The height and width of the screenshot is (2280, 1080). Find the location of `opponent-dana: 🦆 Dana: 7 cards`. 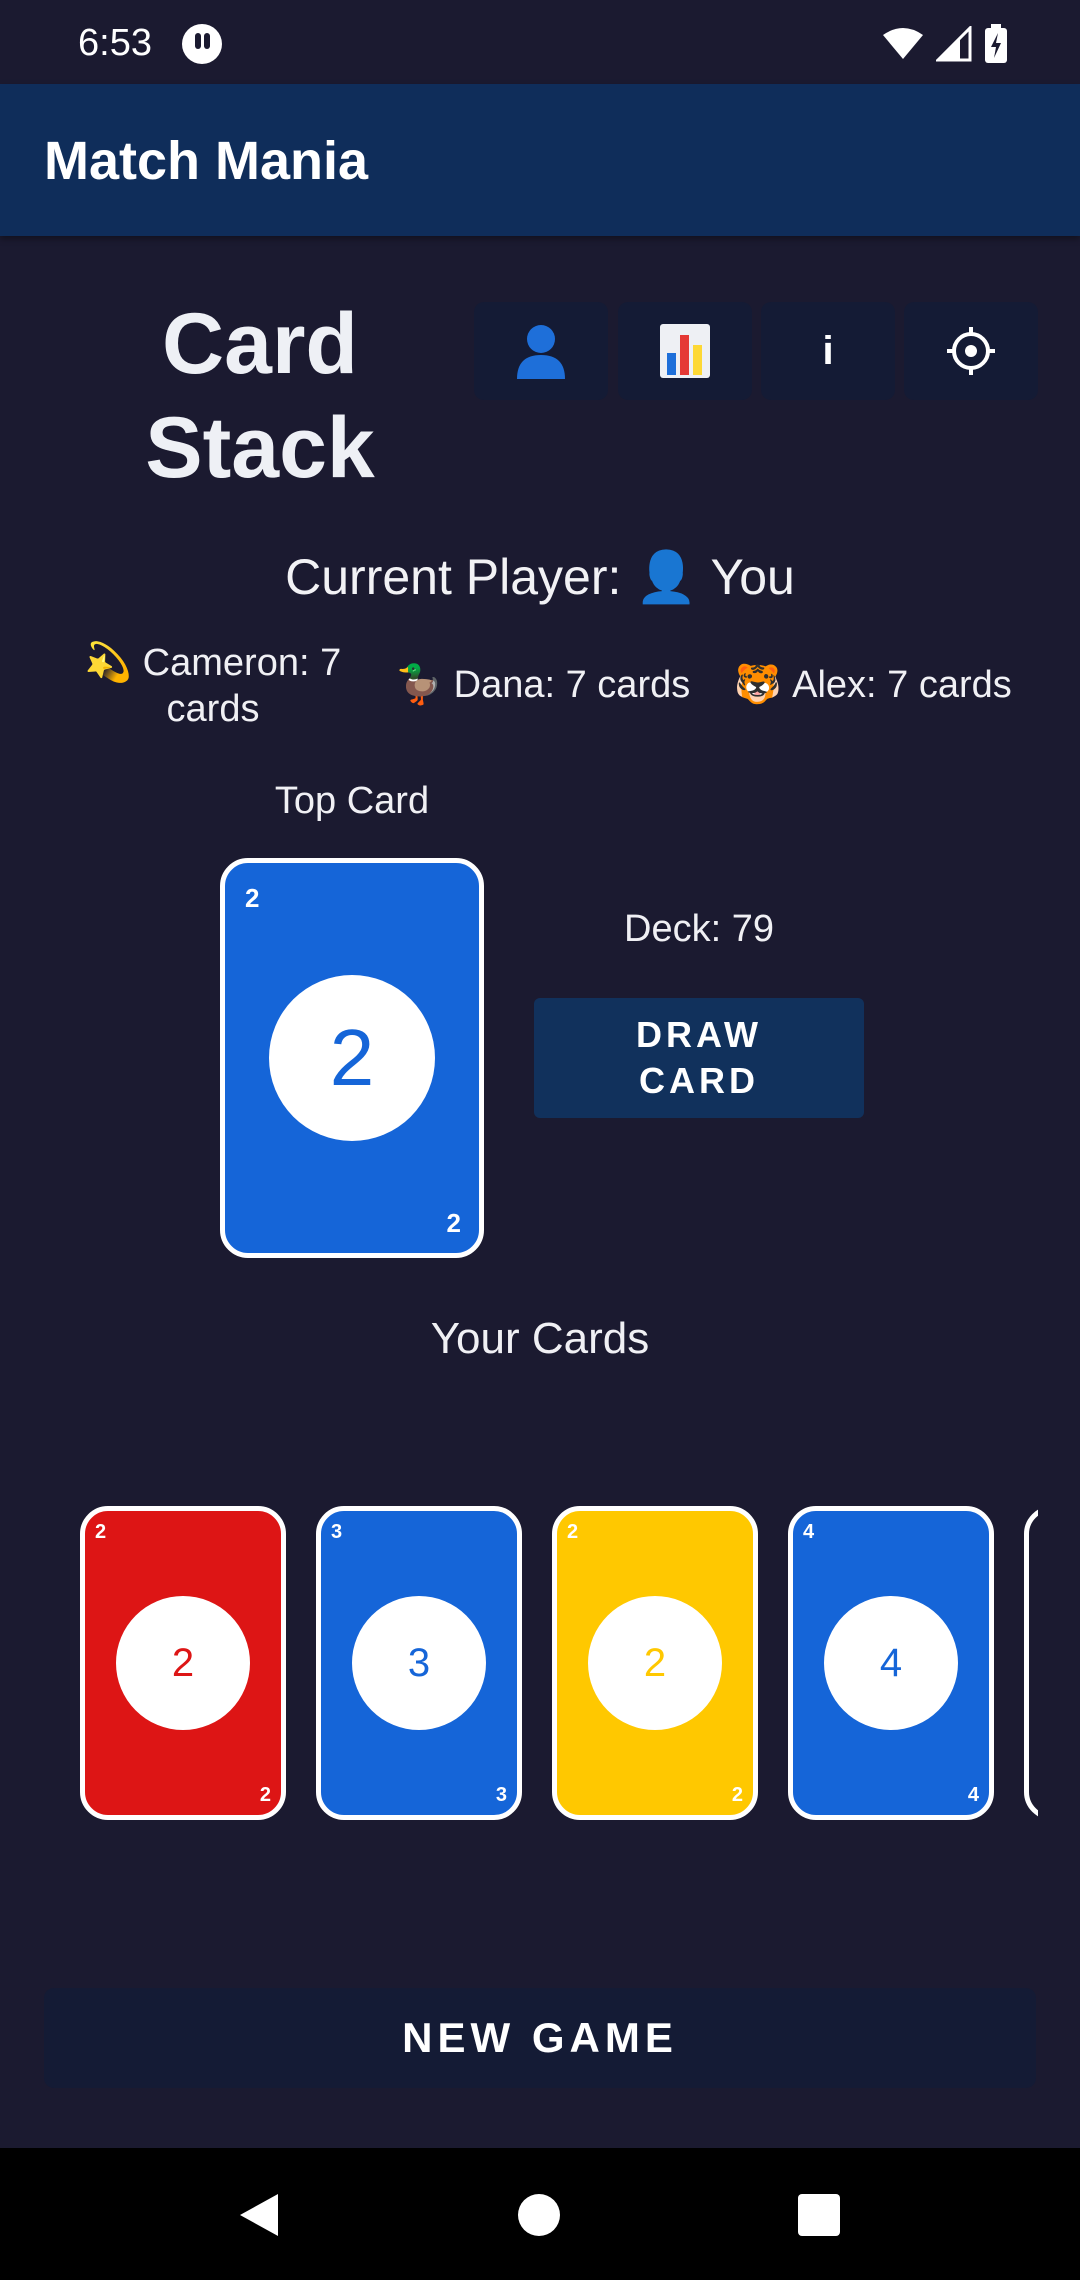

opponent-dana: 🦆 Dana: 7 cards is located at coordinates (543, 685).